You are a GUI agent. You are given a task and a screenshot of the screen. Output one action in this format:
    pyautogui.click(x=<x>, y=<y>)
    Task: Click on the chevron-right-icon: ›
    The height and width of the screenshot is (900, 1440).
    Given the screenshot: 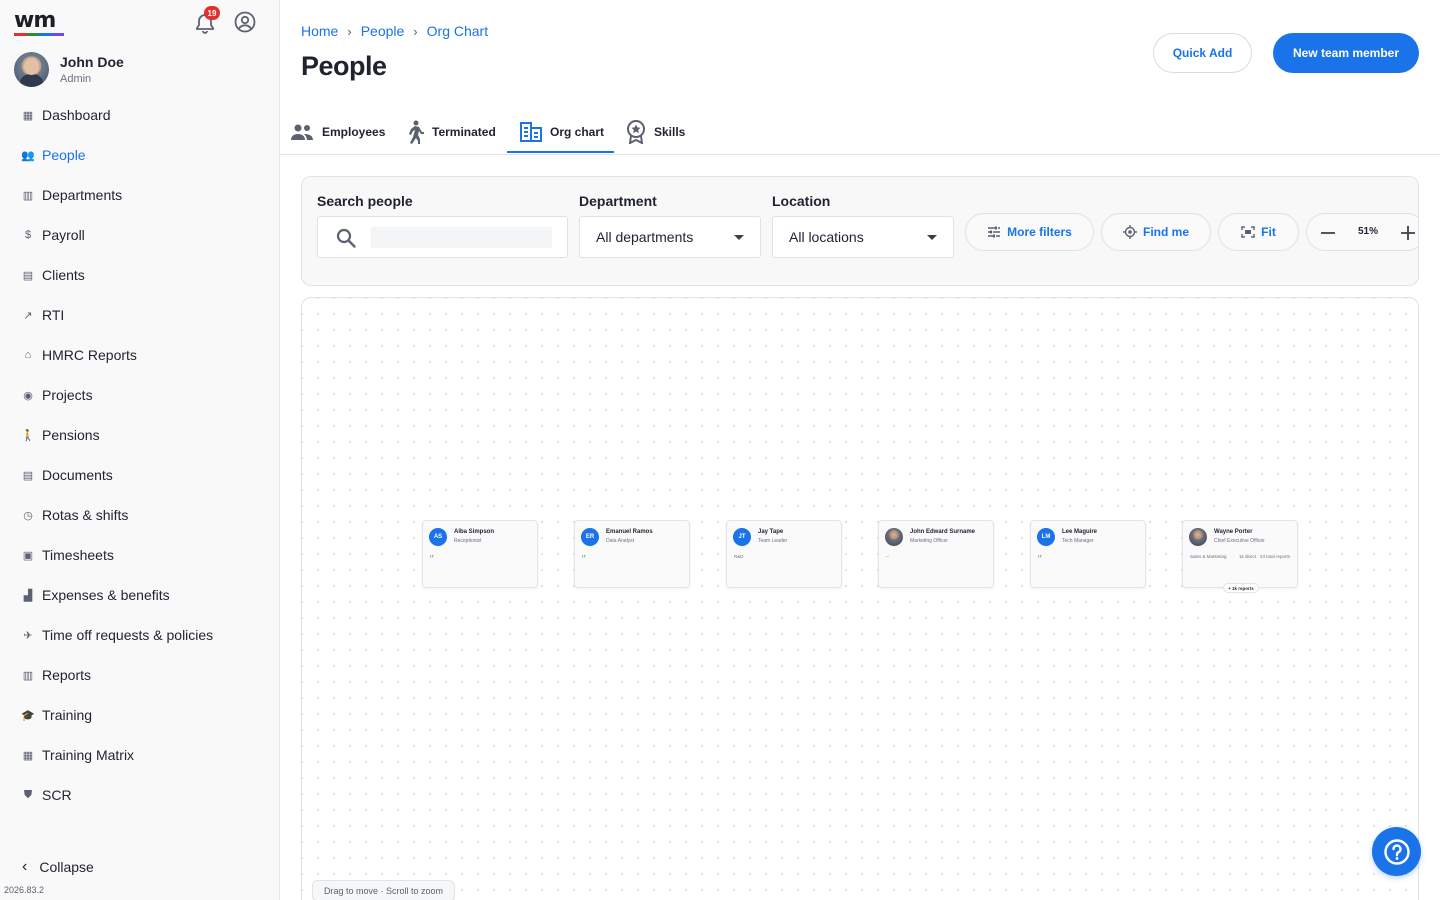 What is the action you would take?
    pyautogui.click(x=349, y=31)
    